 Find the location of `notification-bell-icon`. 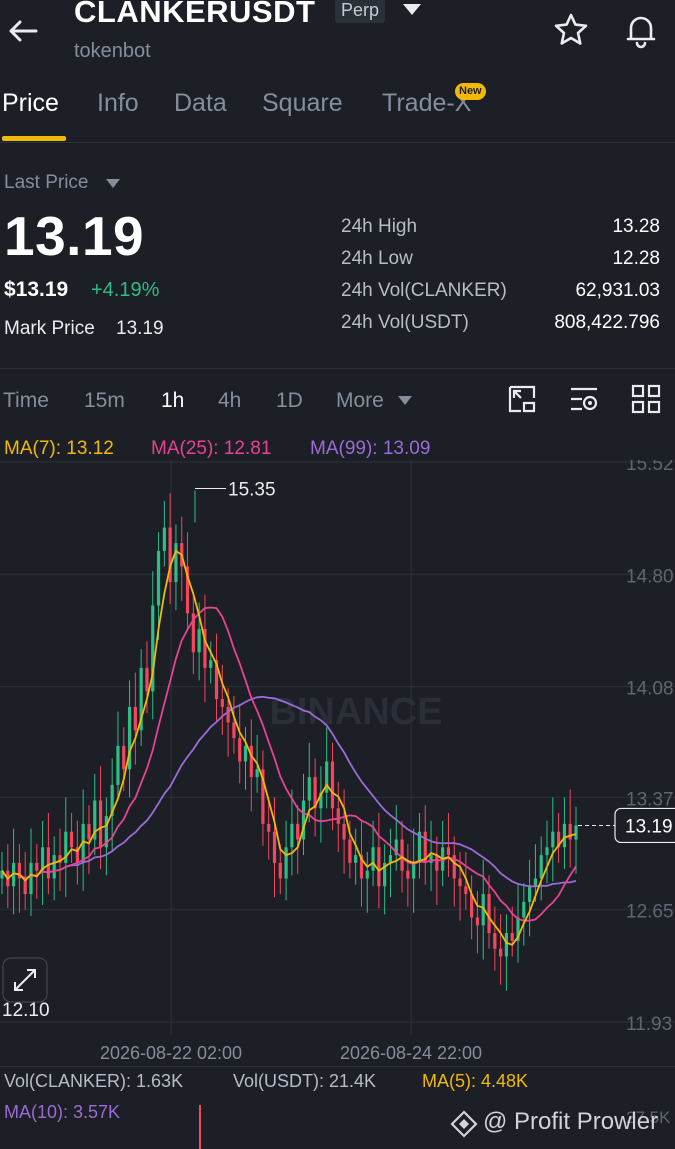

notification-bell-icon is located at coordinates (641, 30).